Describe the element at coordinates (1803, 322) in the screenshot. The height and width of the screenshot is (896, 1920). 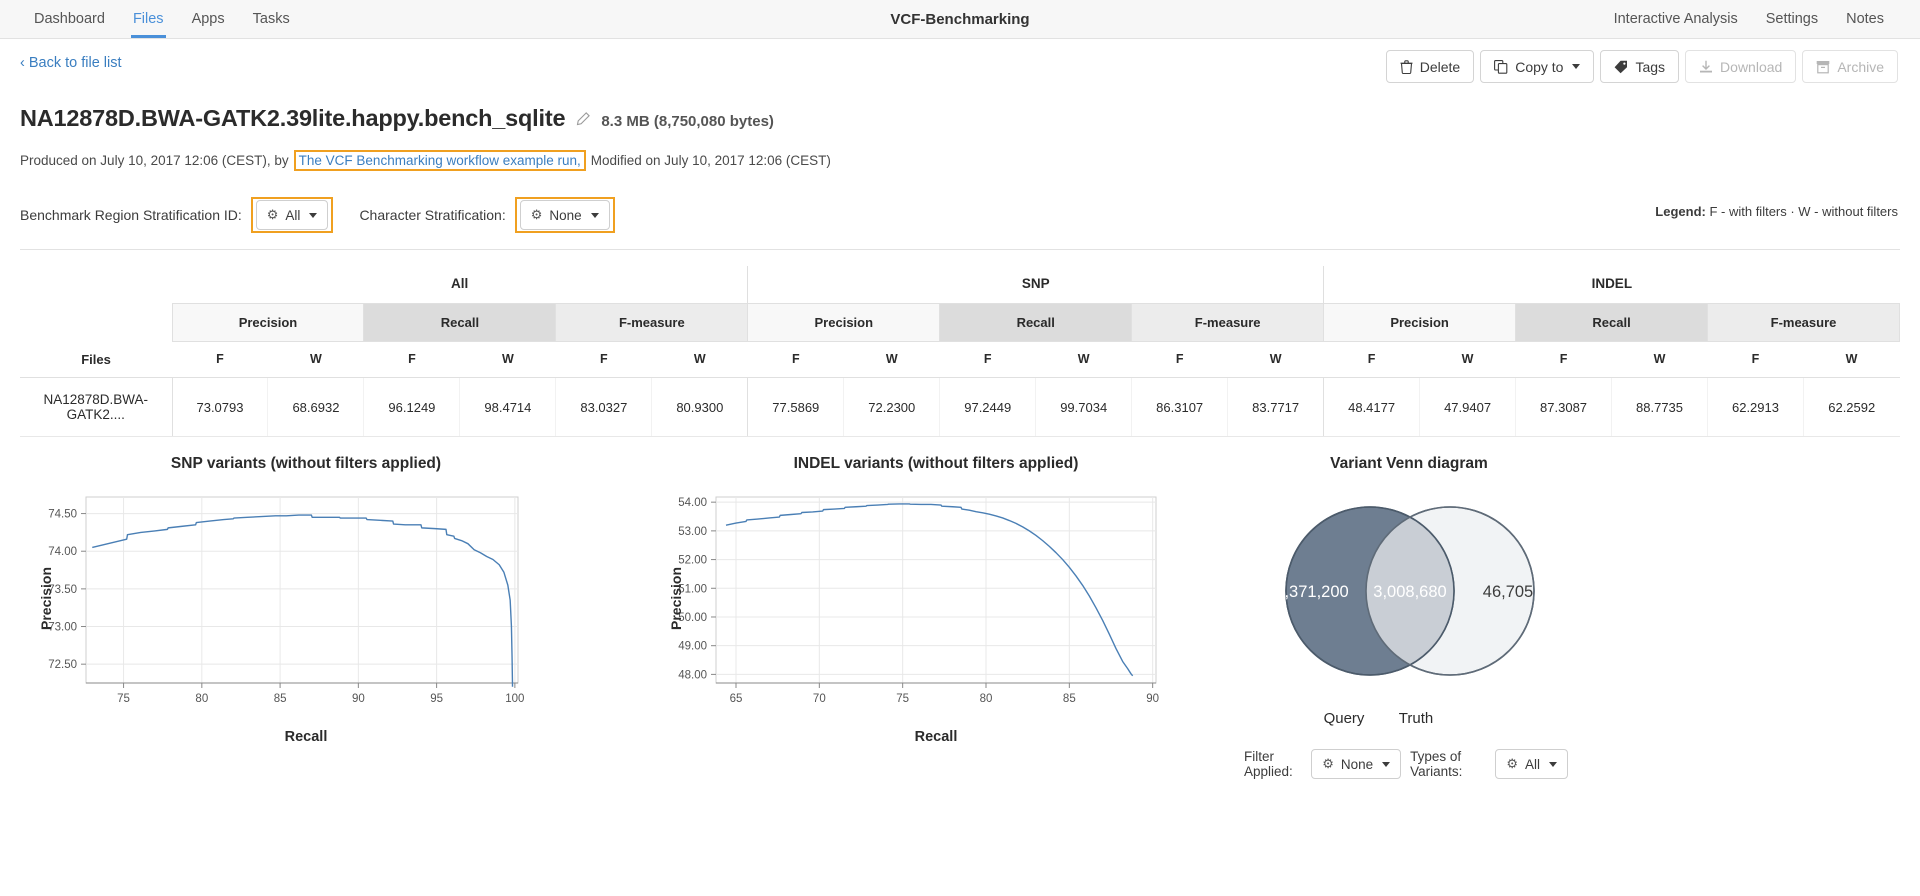
I see `metric-header-indel-fmeasure: F-measure` at that location.